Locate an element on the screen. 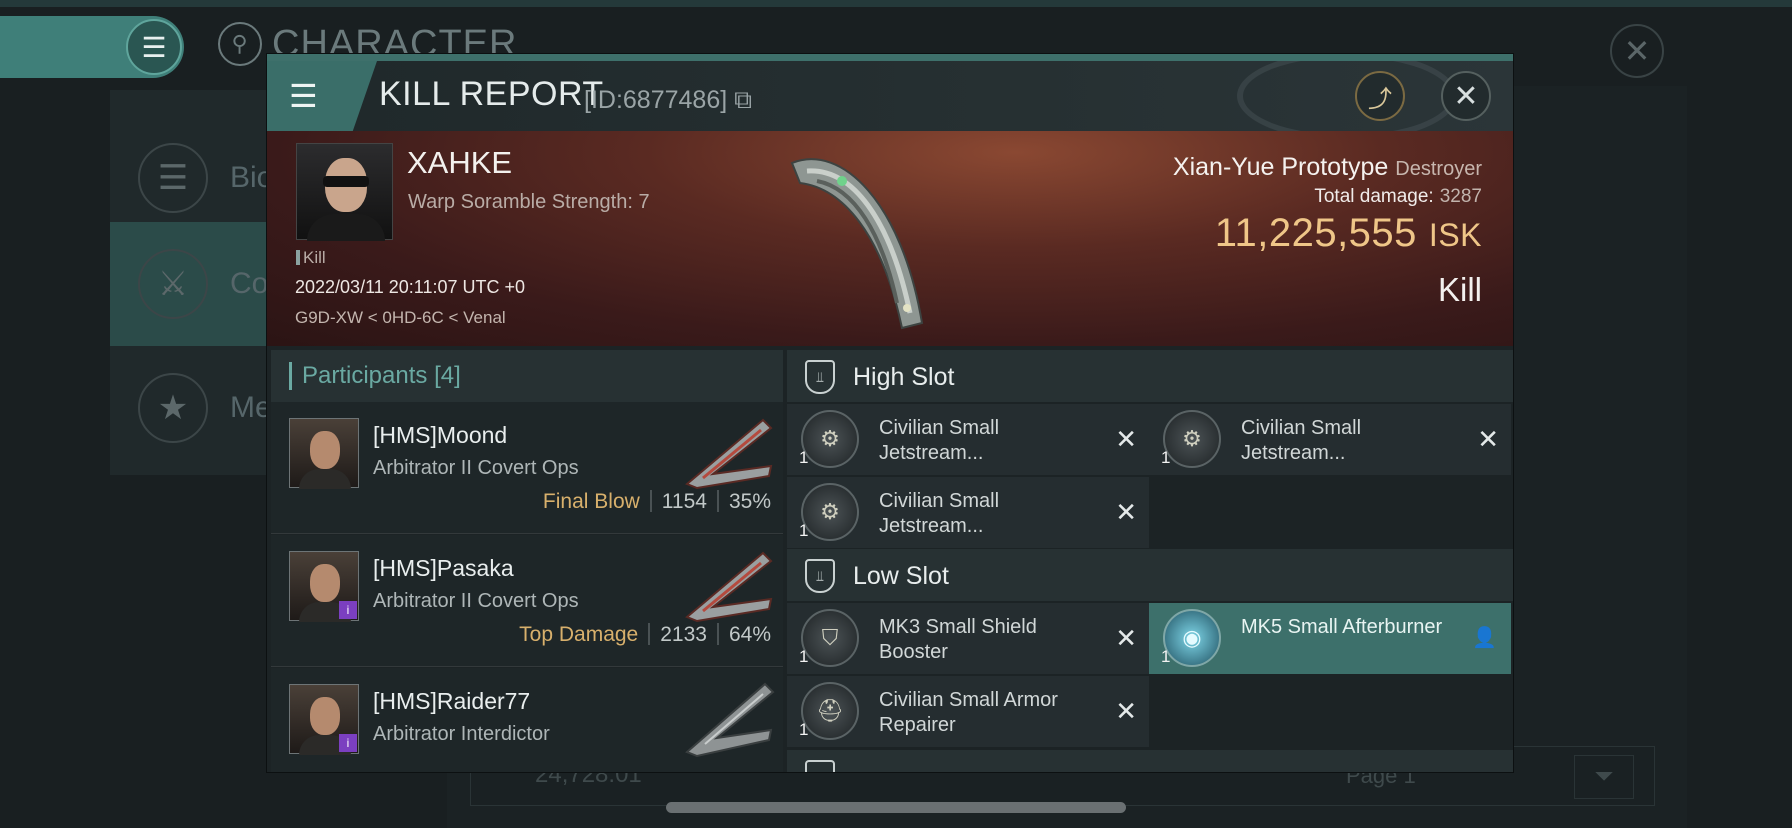 This screenshot has height=828, width=1792. victim-name: XAHKE is located at coordinates (459, 163).